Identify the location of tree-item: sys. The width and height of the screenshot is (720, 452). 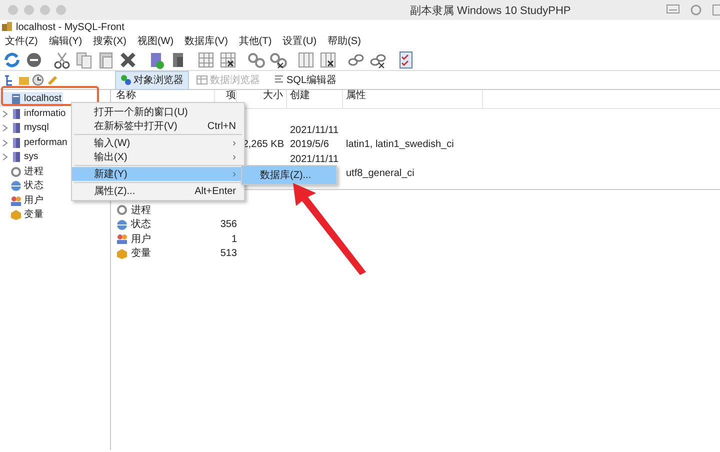
(20, 157).